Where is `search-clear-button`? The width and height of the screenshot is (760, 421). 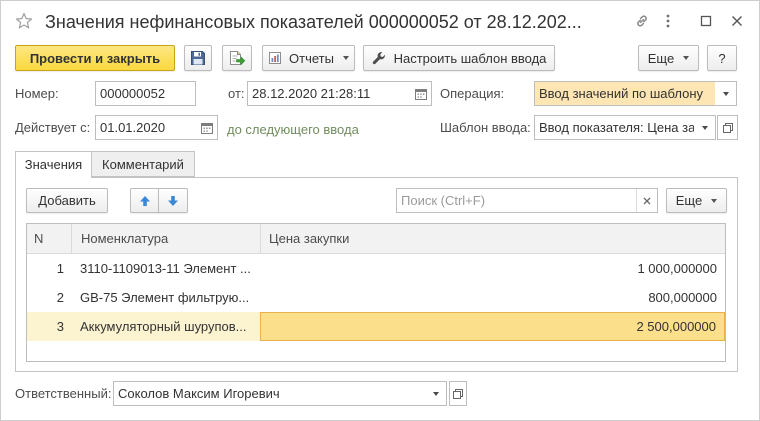
search-clear-button is located at coordinates (646, 200).